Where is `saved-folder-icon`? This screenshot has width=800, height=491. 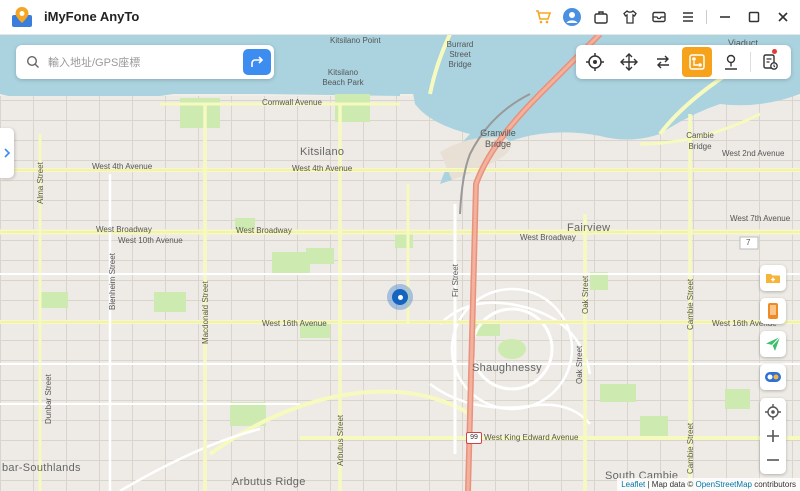
saved-folder-icon is located at coordinates (773, 278).